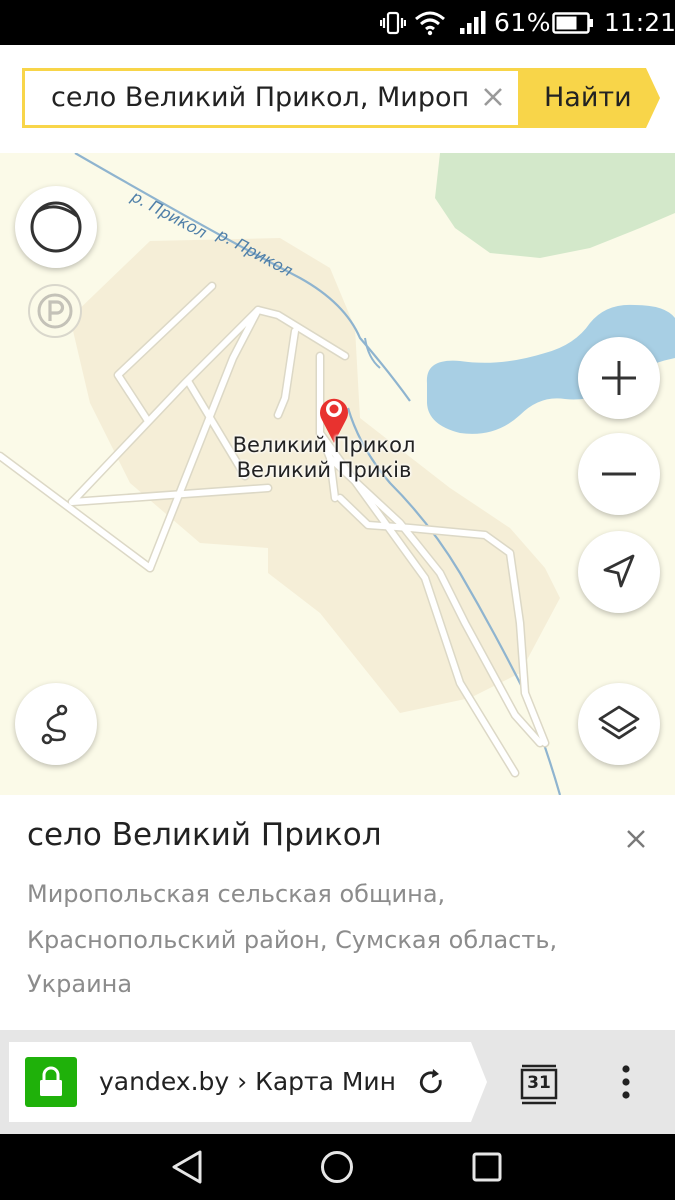  Describe the element at coordinates (639, 22) in the screenshot. I see `clock: 11:21` at that location.